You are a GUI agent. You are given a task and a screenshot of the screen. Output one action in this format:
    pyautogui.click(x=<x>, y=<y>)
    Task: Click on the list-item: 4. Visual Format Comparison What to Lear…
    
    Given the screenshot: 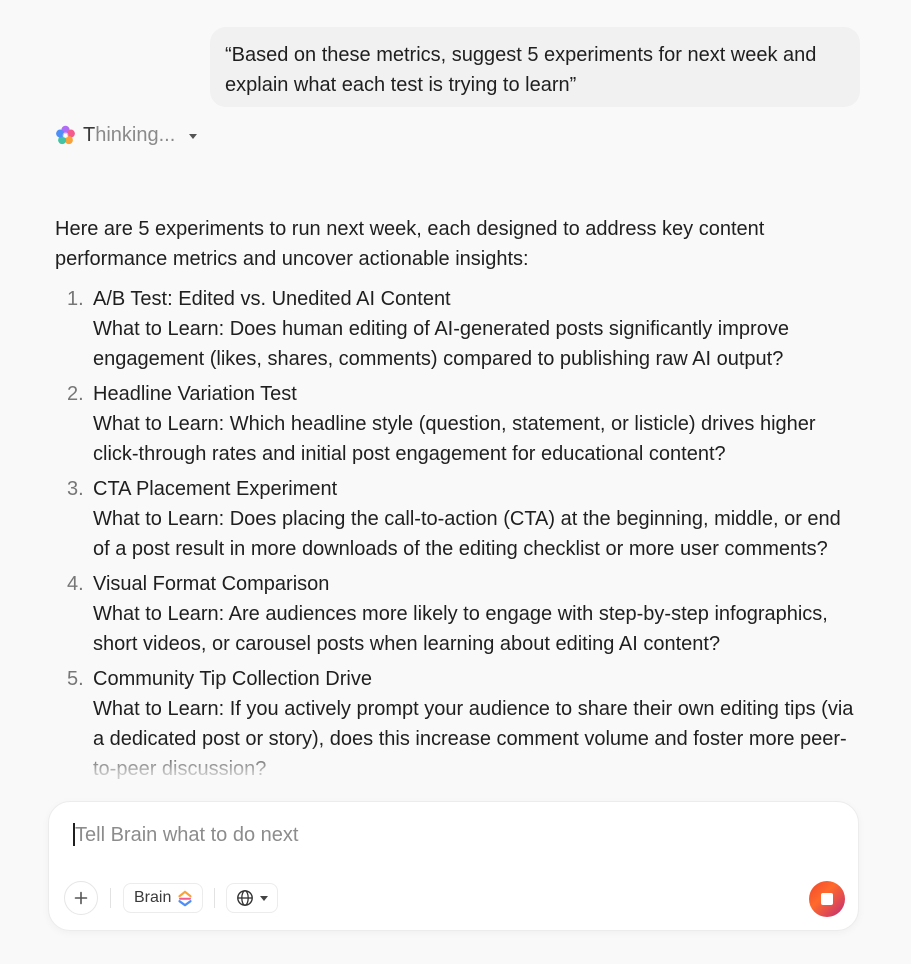 What is the action you would take?
    pyautogui.click(x=455, y=614)
    